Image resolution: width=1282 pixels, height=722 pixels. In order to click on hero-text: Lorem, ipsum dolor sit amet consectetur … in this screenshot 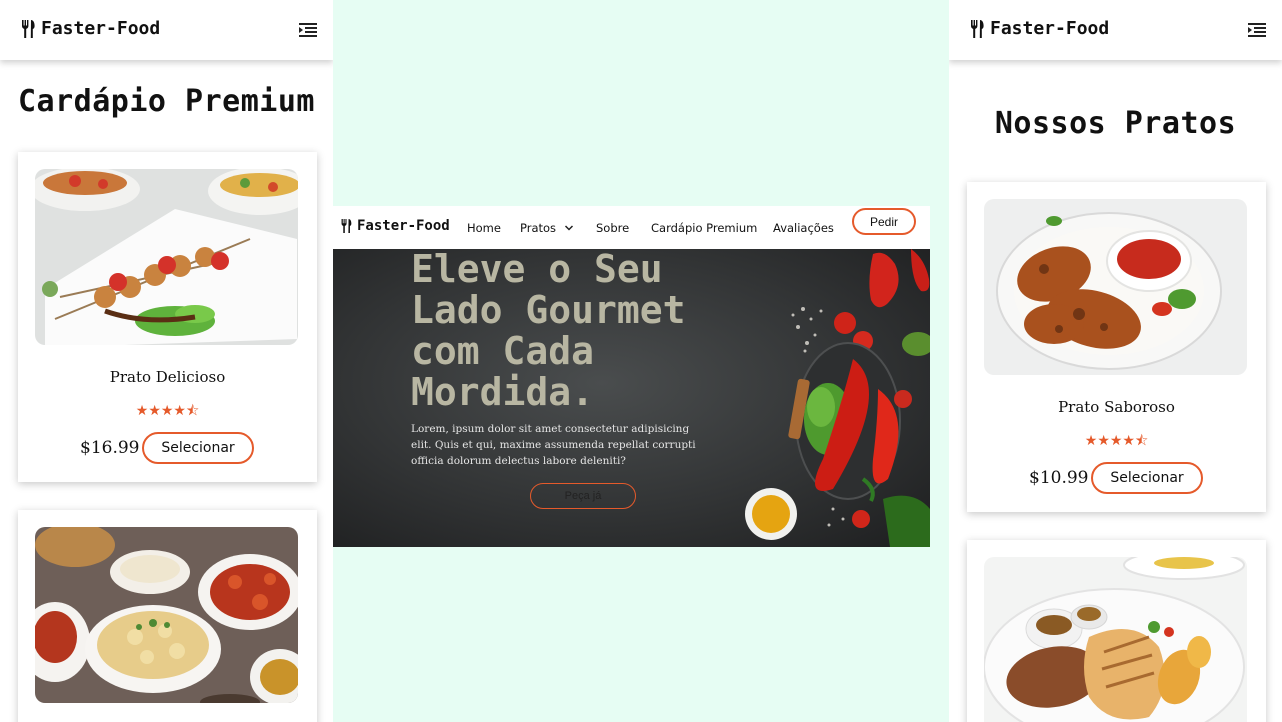, I will do `click(553, 445)`.